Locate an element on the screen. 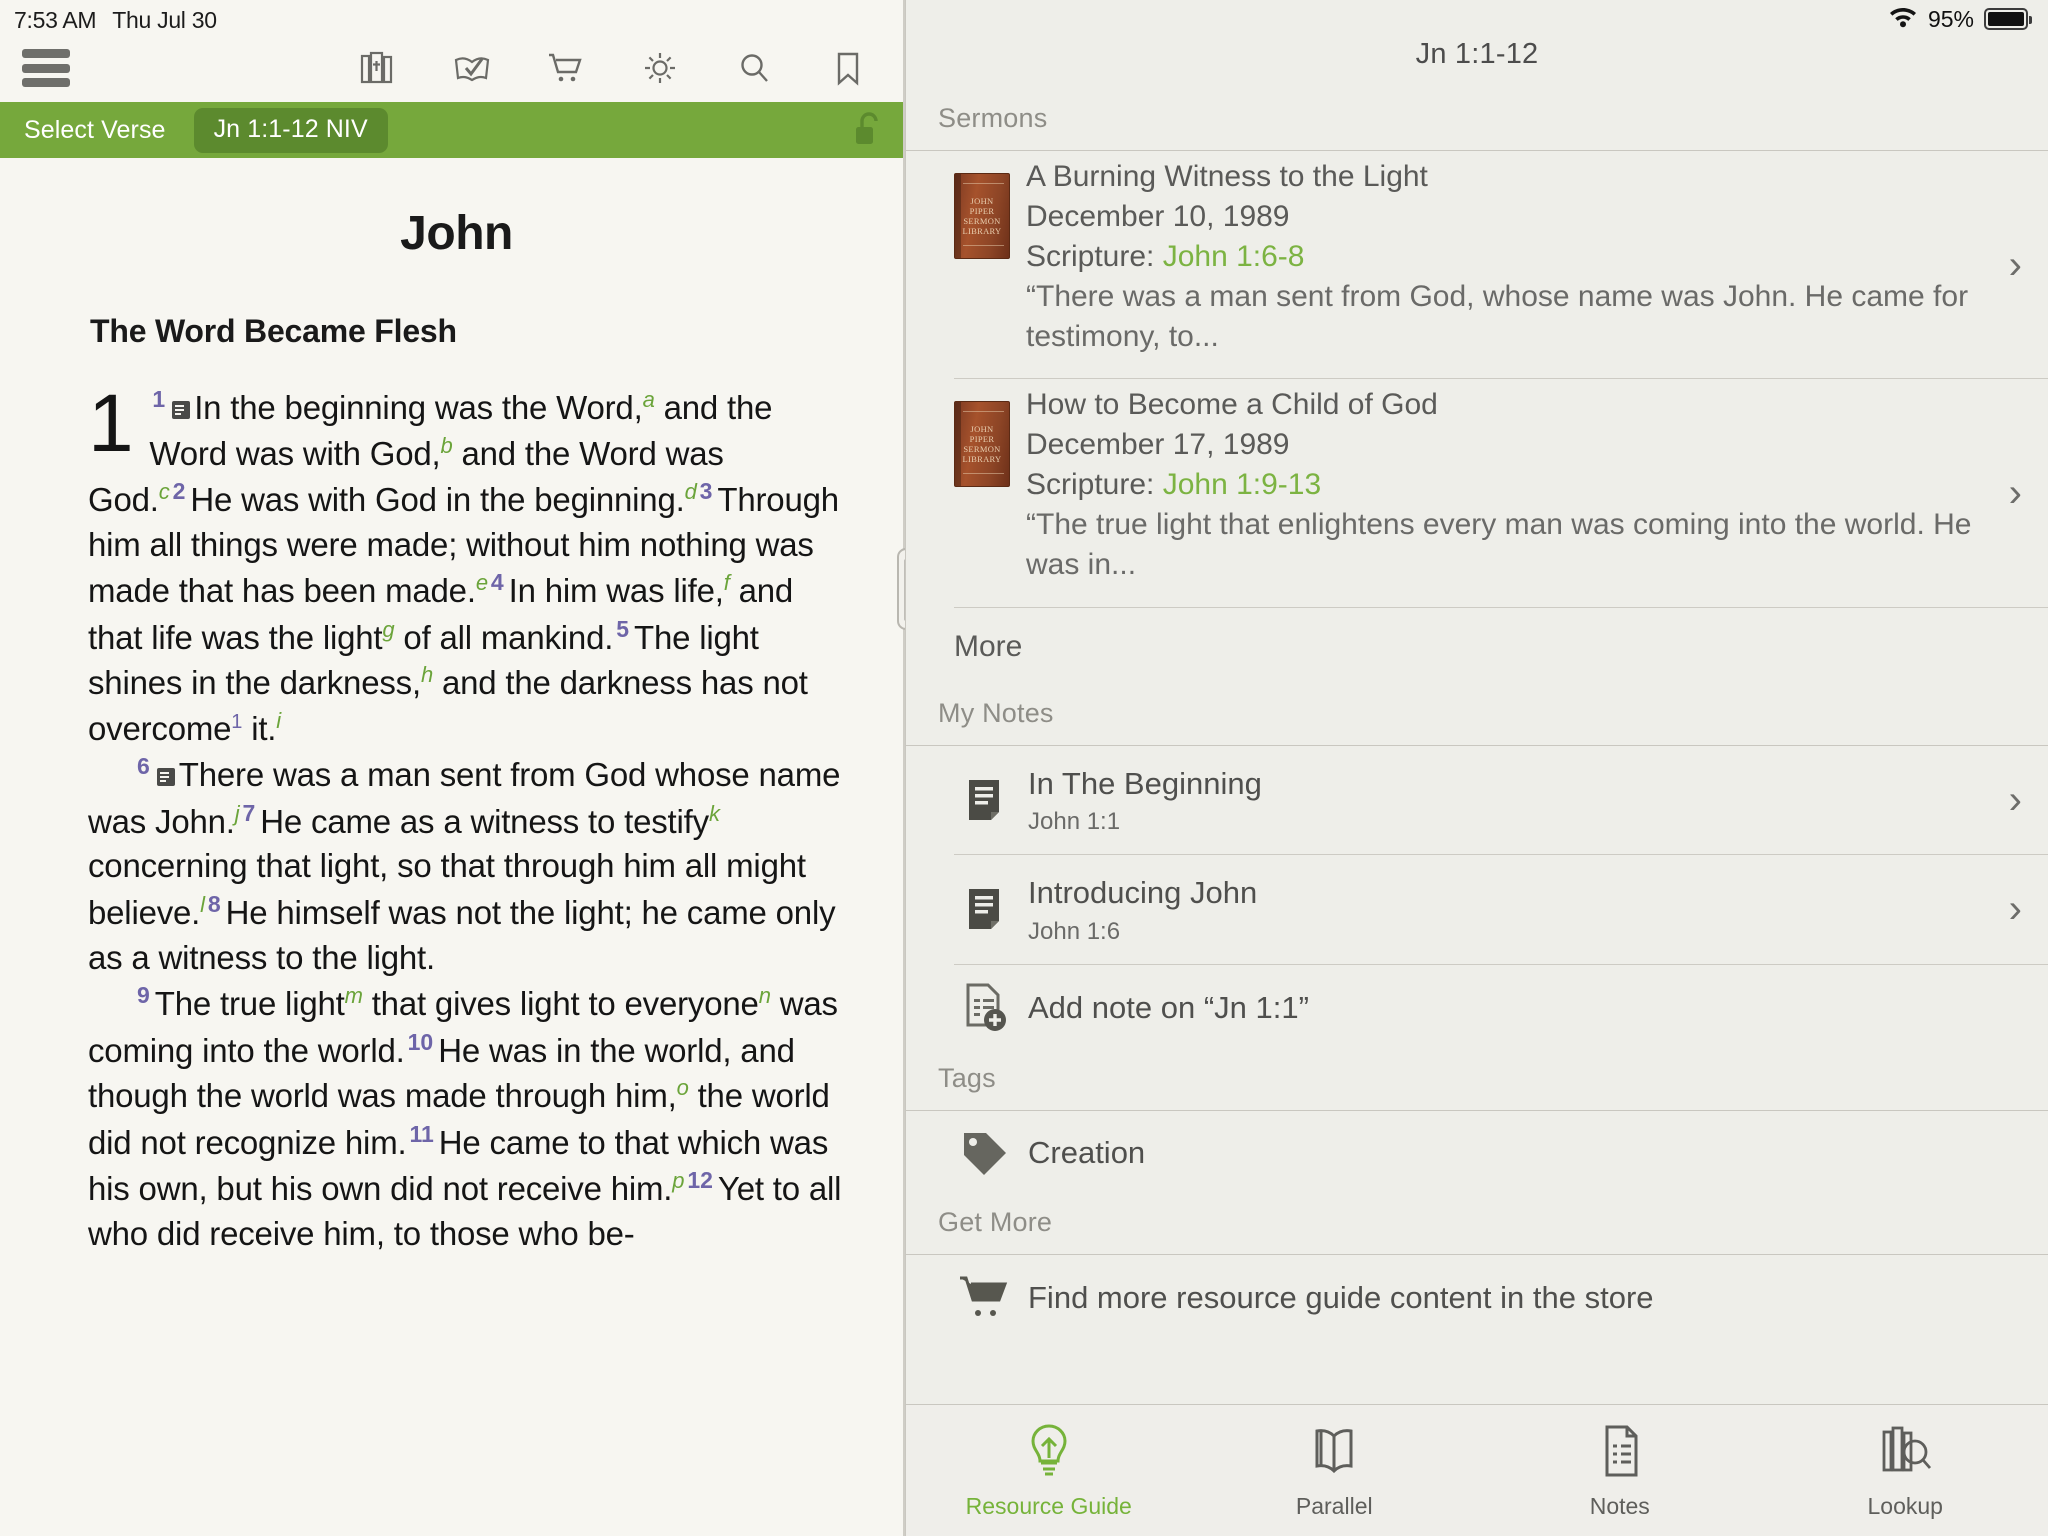  footnote-marker: a is located at coordinates (649, 399).